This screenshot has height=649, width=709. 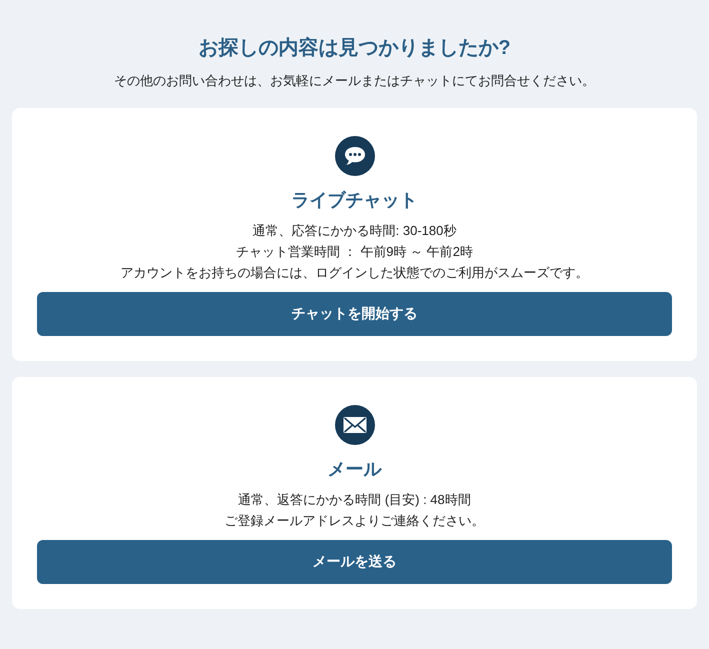 What do you see at coordinates (354, 273) in the screenshot?
I see `card-info-text: アカウントをお持ちの場合には、ログインした状態でのご利用がスムーズです。` at bounding box center [354, 273].